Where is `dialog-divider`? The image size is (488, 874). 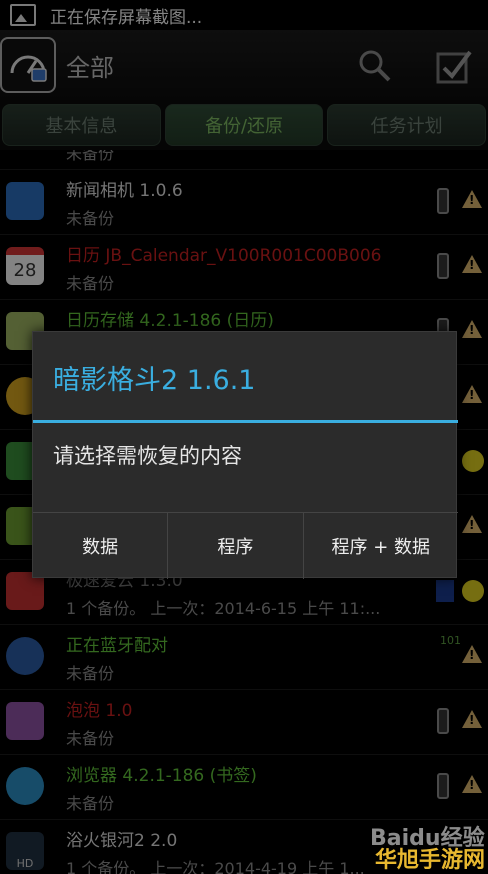 dialog-divider is located at coordinates (245, 421).